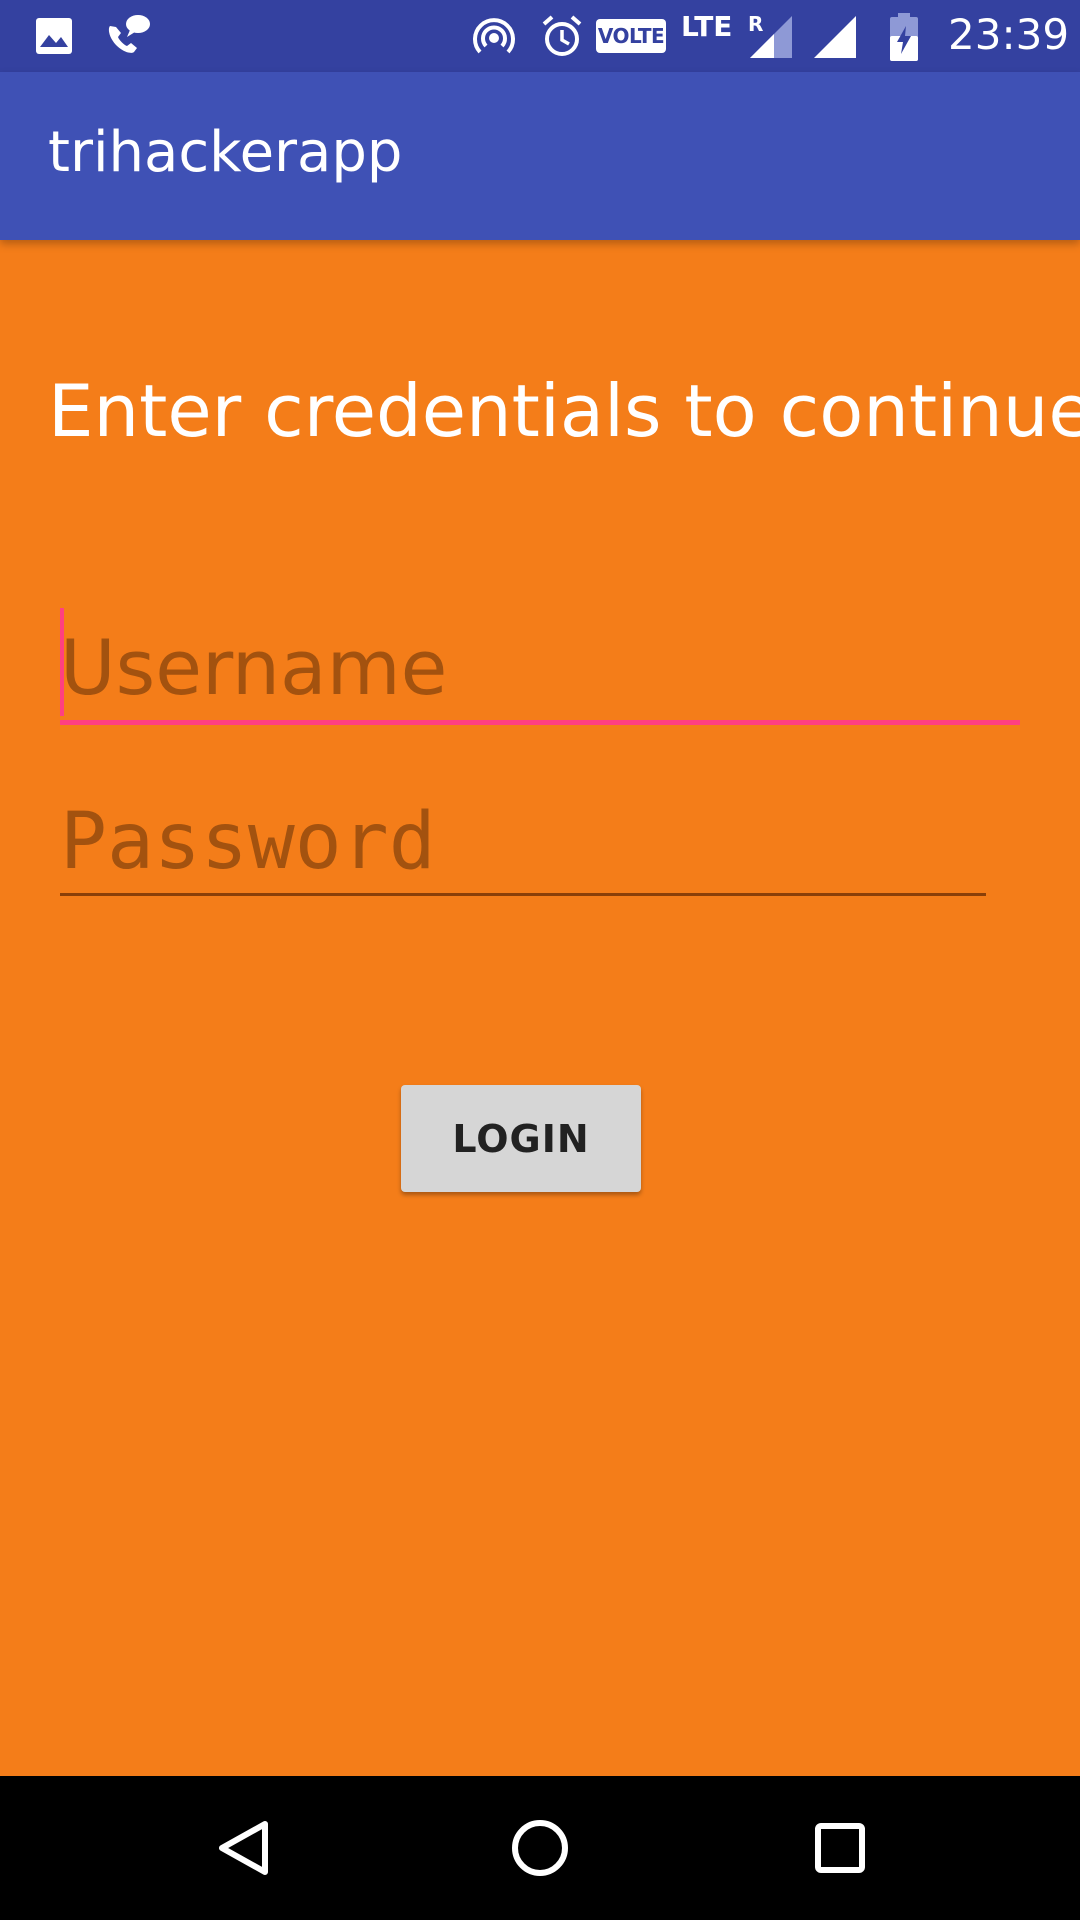 The width and height of the screenshot is (1080, 1920). I want to click on text-cursor, so click(62, 662).